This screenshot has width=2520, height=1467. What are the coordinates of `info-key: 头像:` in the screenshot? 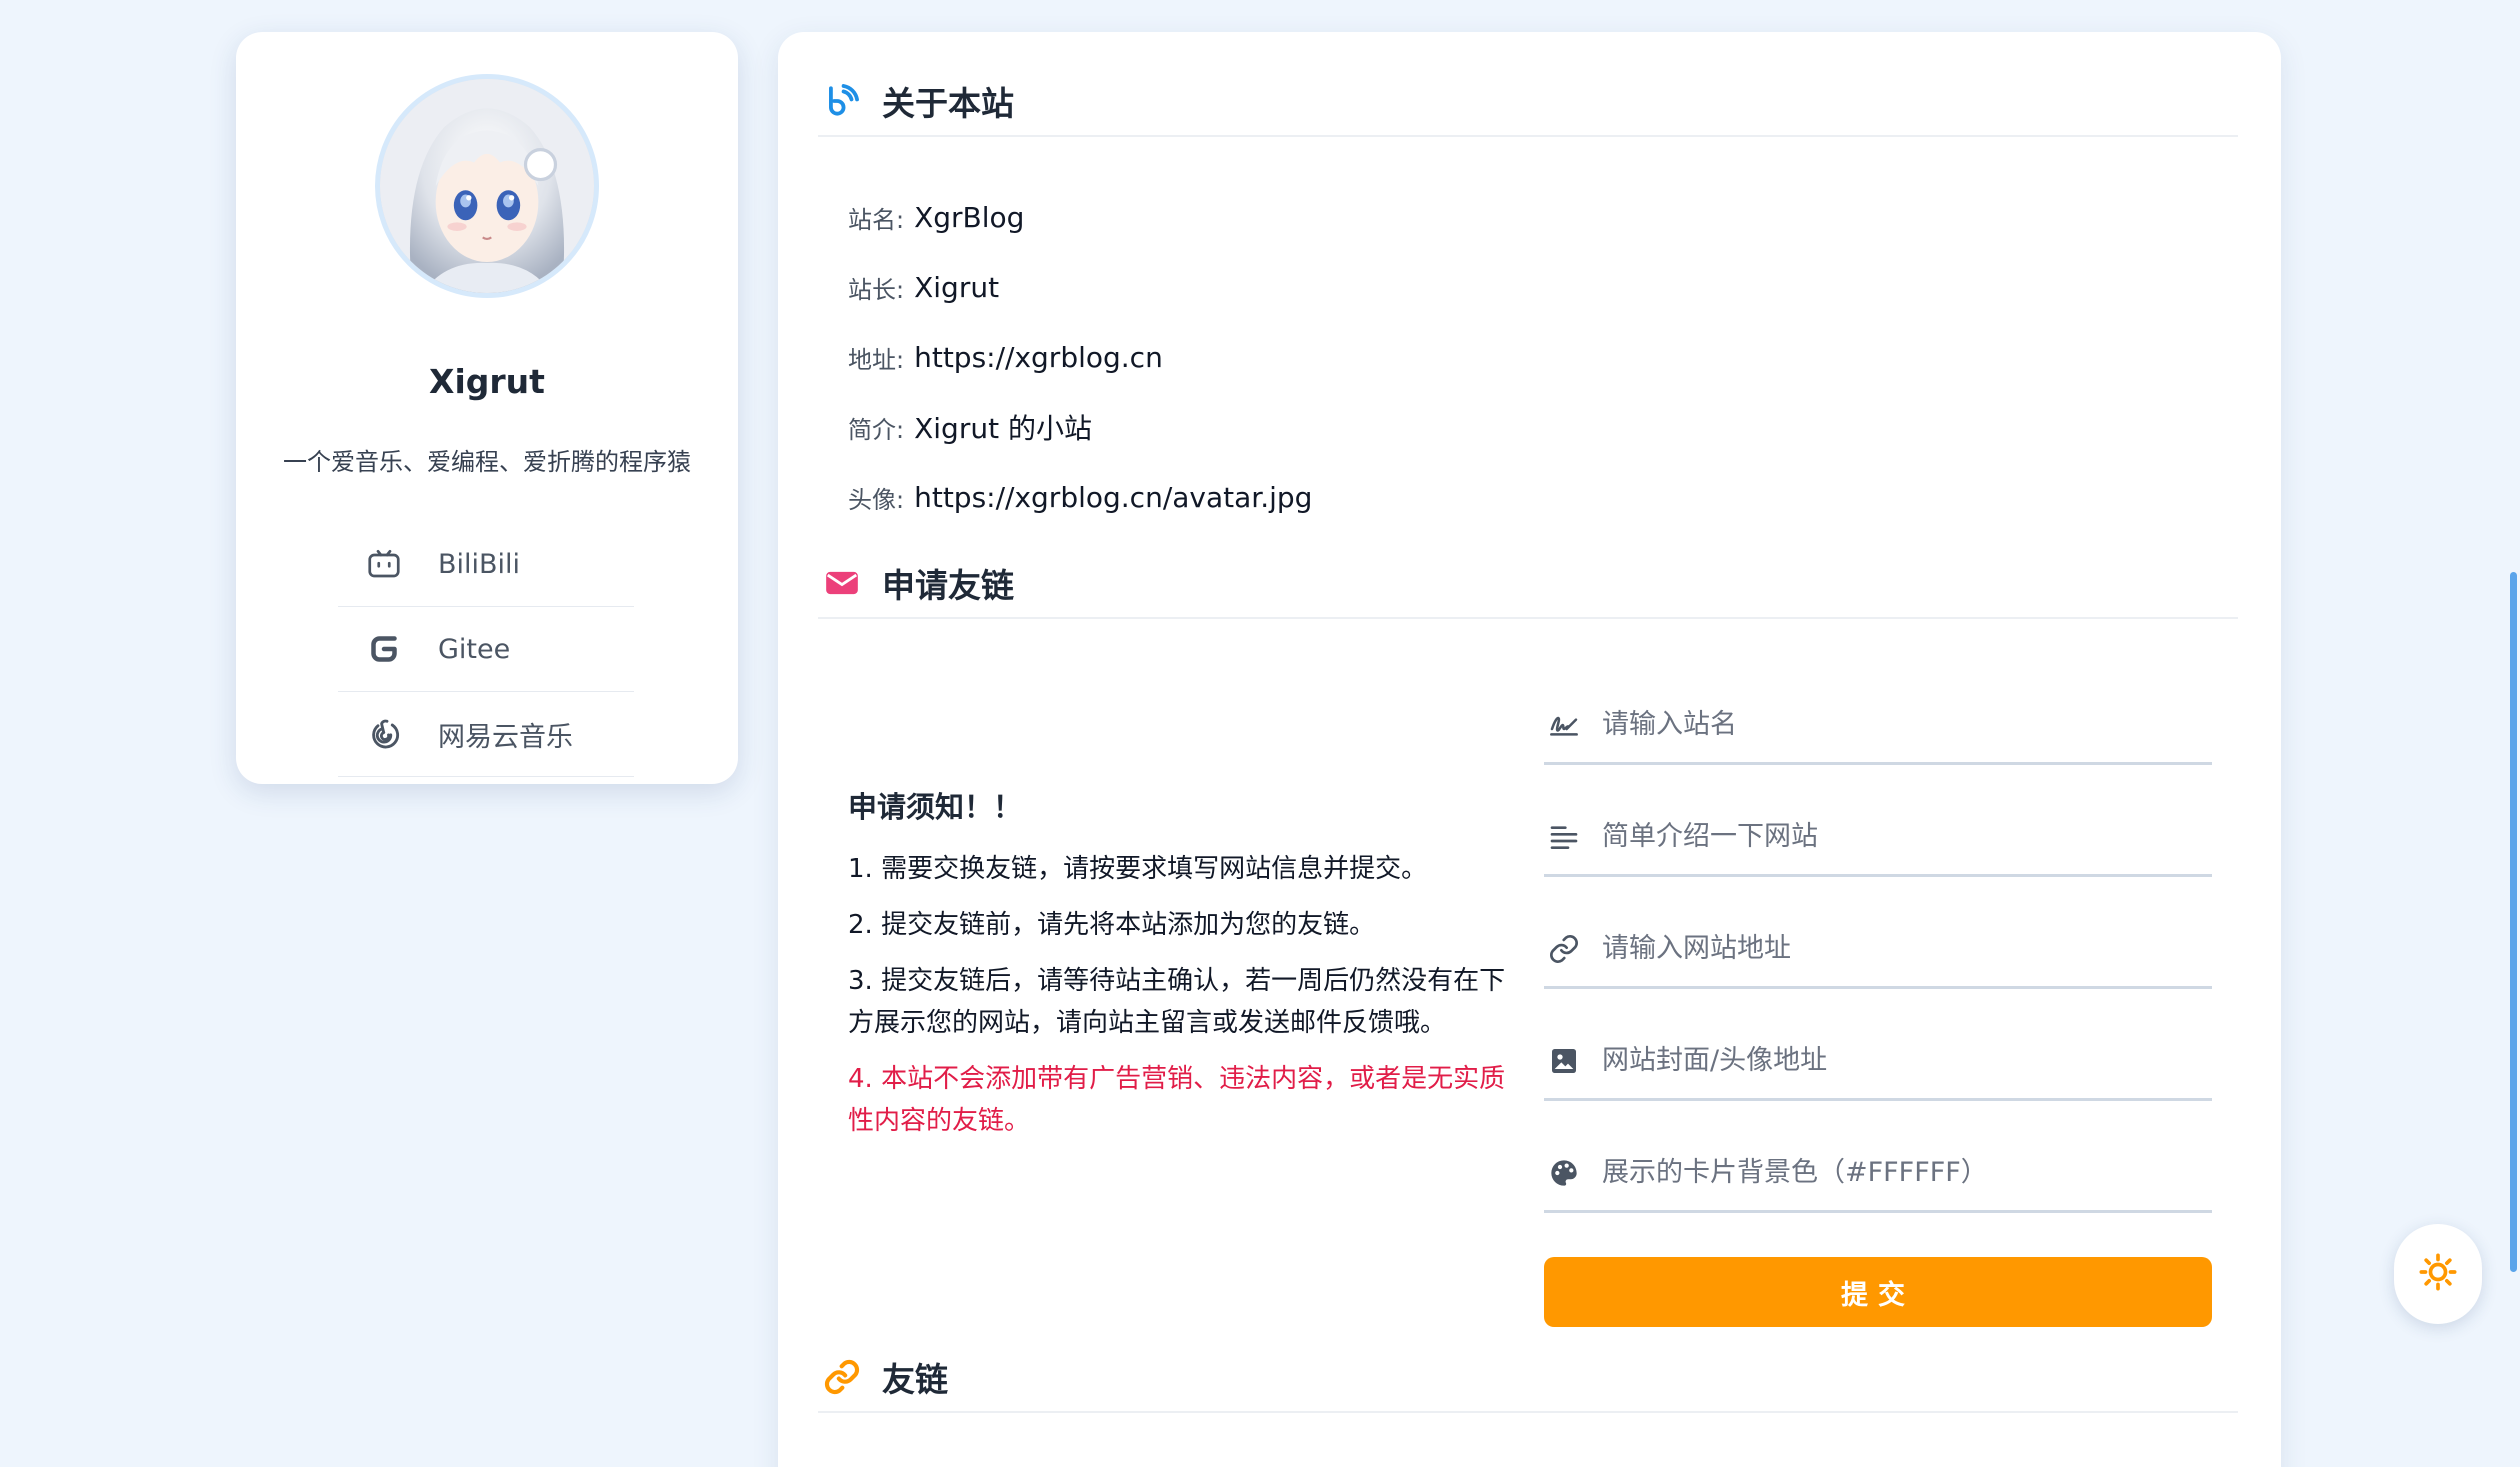 It's located at (876, 499).